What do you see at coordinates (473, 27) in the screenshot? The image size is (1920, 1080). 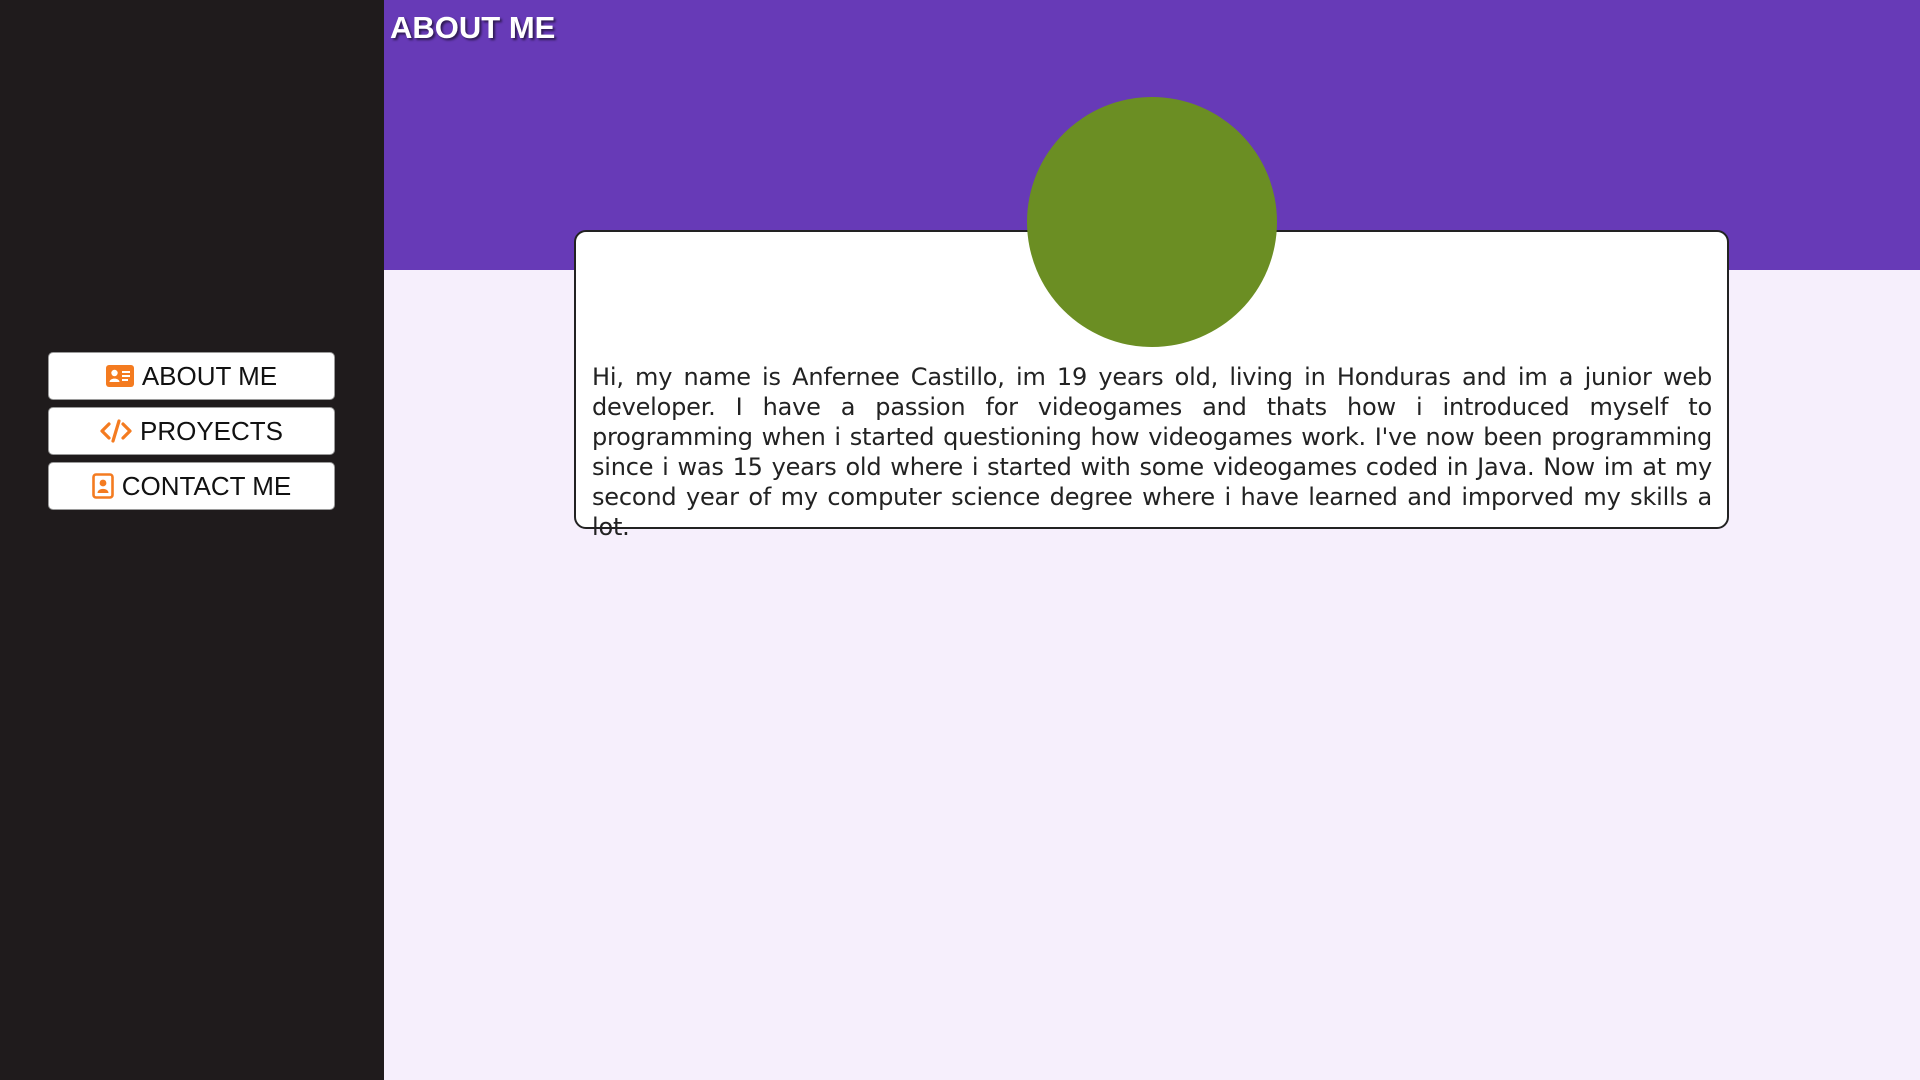 I see `page-title: ABOUT ME` at bounding box center [473, 27].